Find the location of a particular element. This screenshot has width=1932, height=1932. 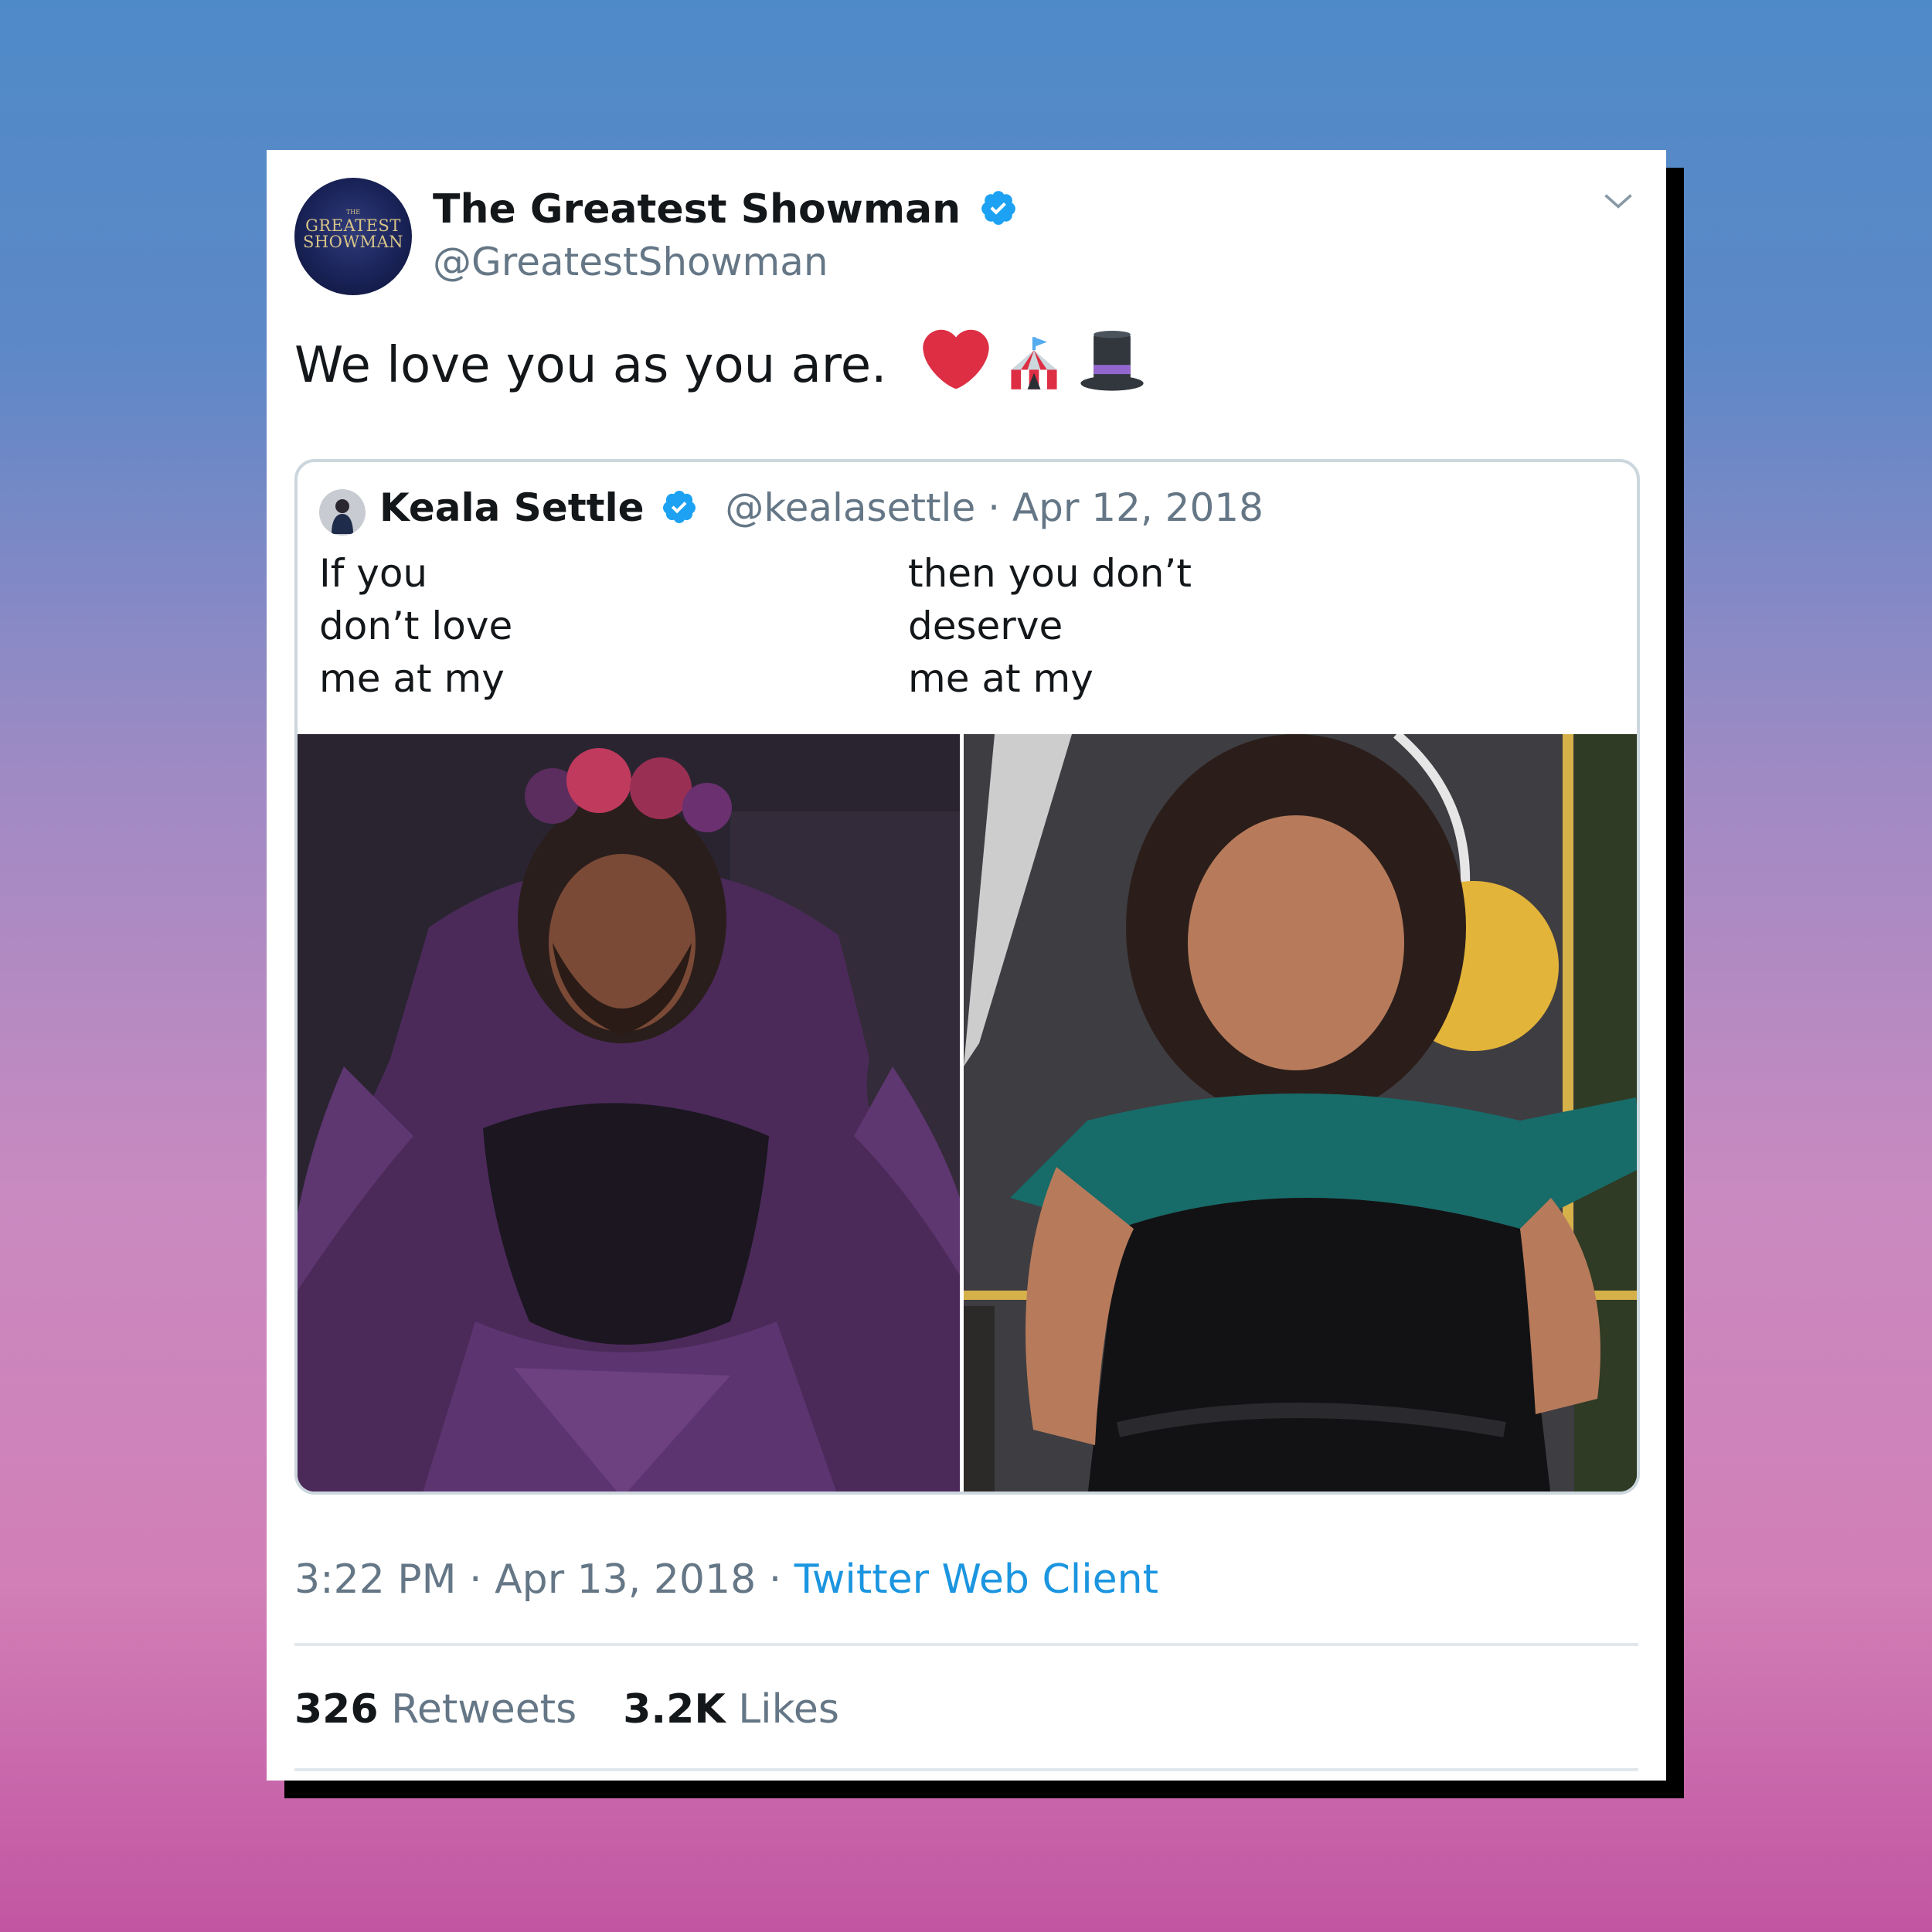

avatar-logo-line1: GREATEST is located at coordinates (353, 225).